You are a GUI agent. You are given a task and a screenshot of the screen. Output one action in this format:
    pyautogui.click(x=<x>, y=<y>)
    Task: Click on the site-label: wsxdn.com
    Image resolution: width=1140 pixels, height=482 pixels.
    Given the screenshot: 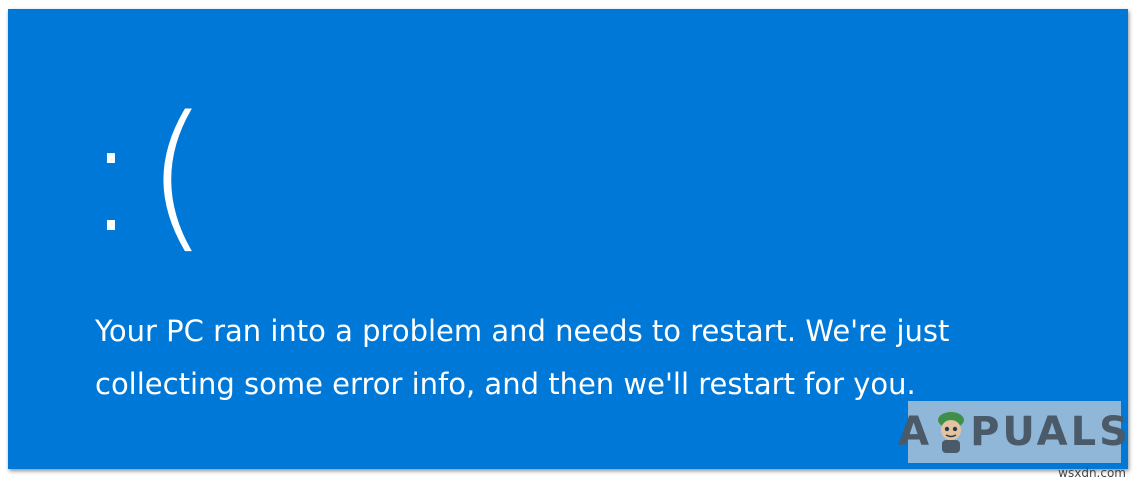 What is the action you would take?
    pyautogui.click(x=1092, y=473)
    